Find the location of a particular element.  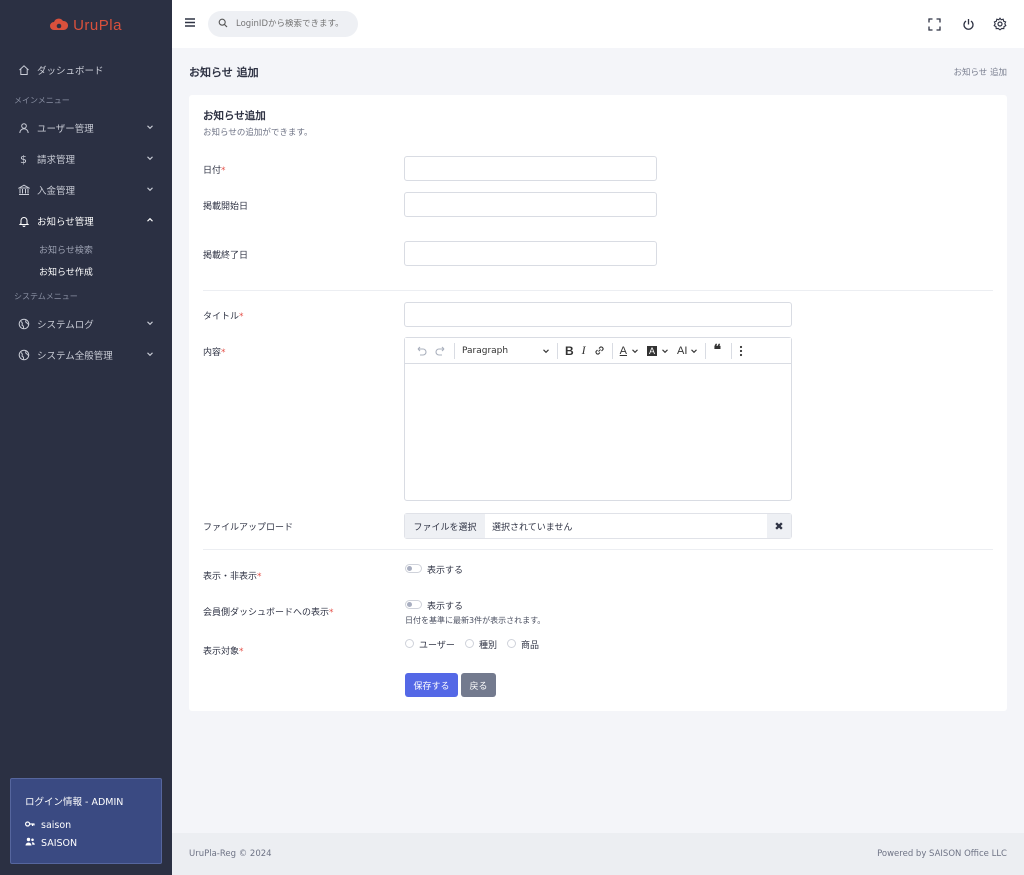

file-upload-label: ファイルアップロード is located at coordinates (248, 528).